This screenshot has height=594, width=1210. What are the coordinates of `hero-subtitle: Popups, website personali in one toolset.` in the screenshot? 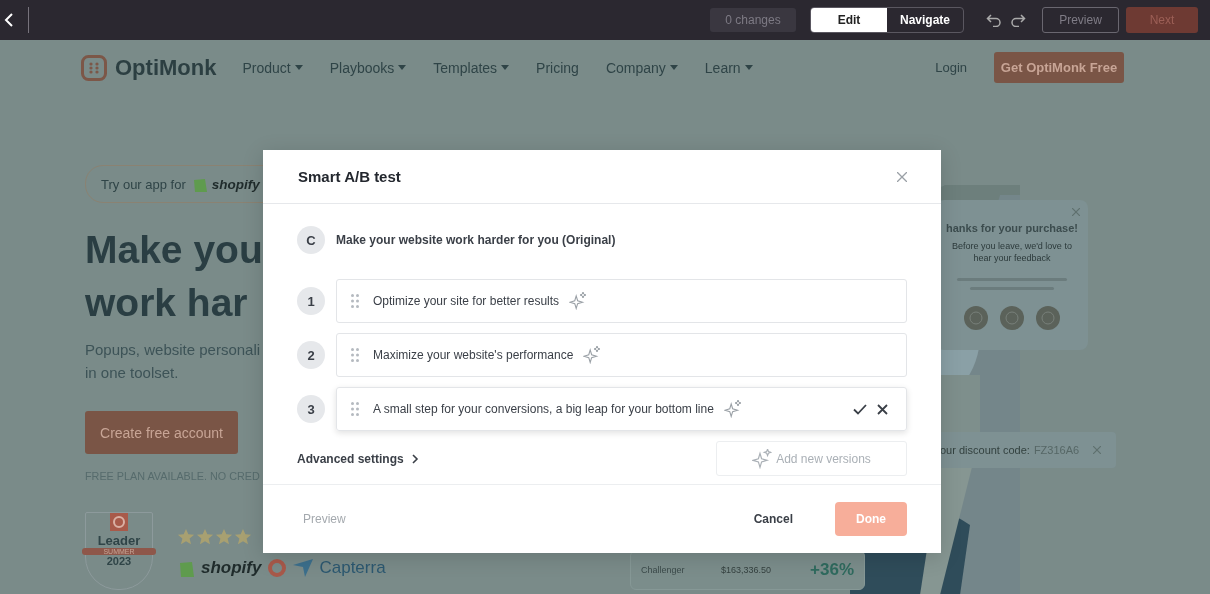 It's located at (173, 361).